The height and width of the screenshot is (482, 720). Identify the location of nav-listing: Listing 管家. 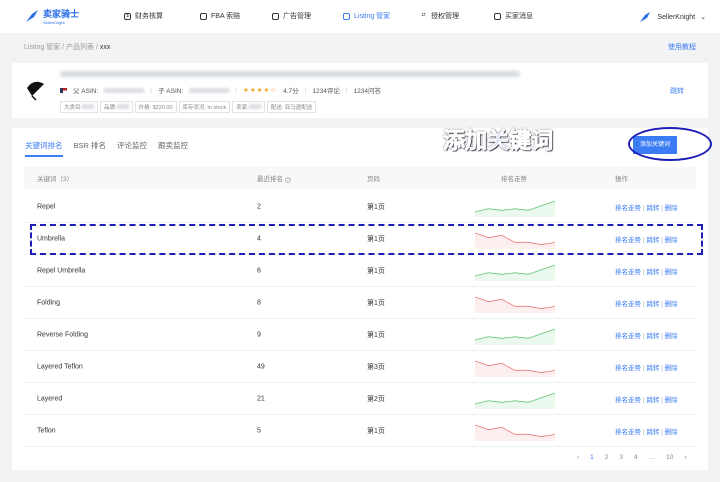
(366, 16).